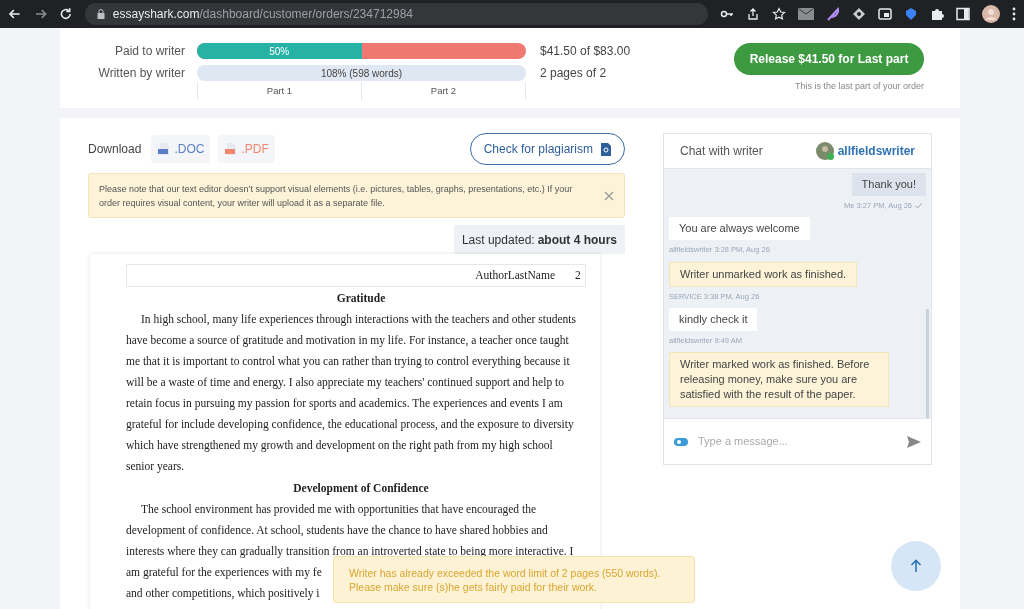 Image resolution: width=1024 pixels, height=609 pixels. Describe the element at coordinates (337, 531) in the screenshot. I see `paragraph-line: development of confidence. At school, students have the chance to have shared hobbies and` at that location.